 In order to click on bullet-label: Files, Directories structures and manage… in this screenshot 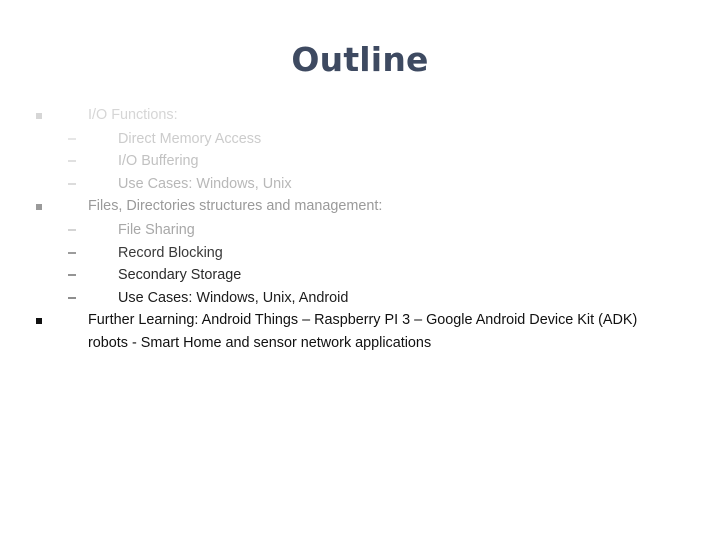, I will do `click(235, 206)`.